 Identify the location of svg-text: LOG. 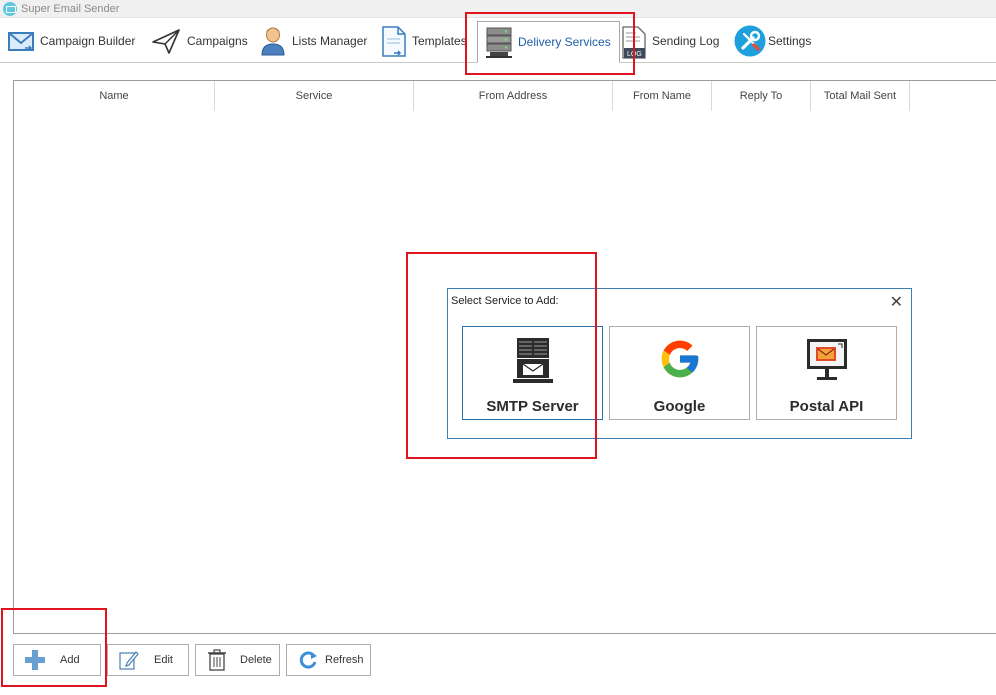
(634, 54).